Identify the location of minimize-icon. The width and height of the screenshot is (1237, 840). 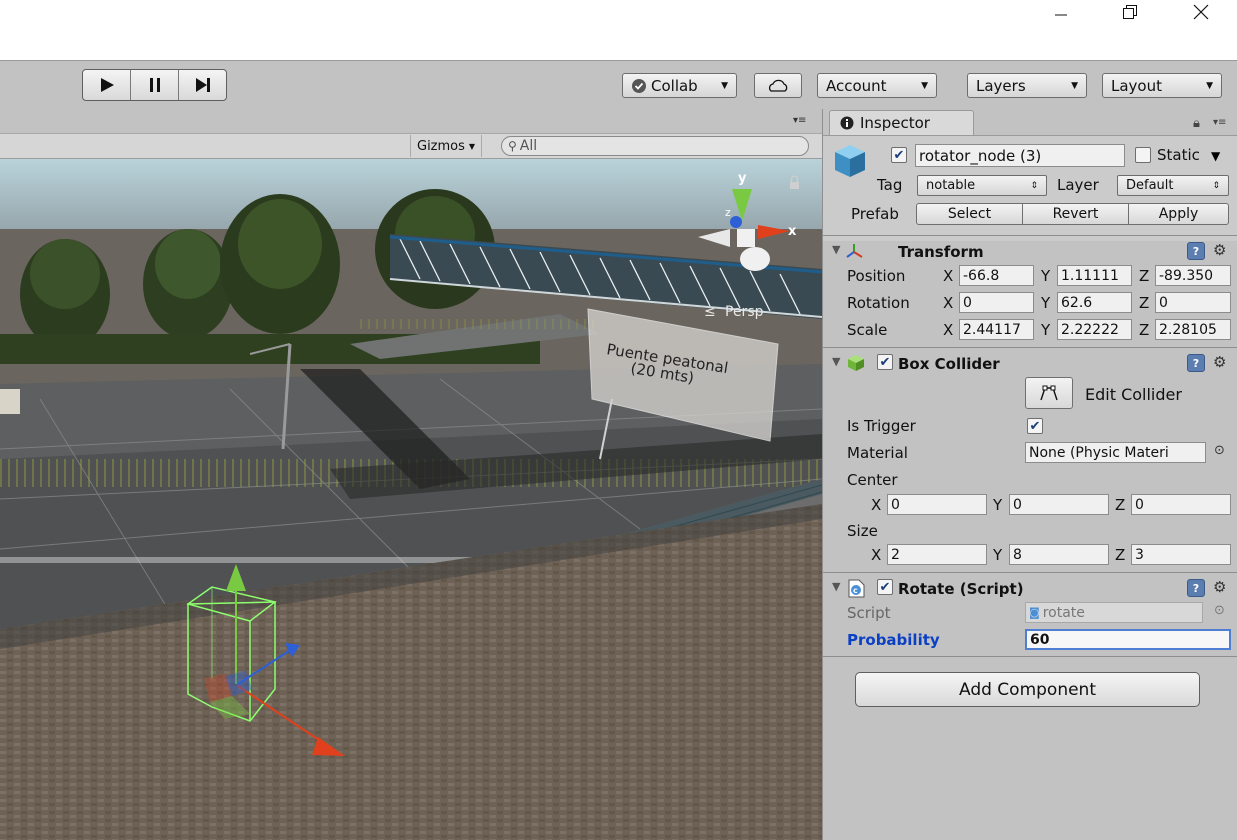
(1061, 15).